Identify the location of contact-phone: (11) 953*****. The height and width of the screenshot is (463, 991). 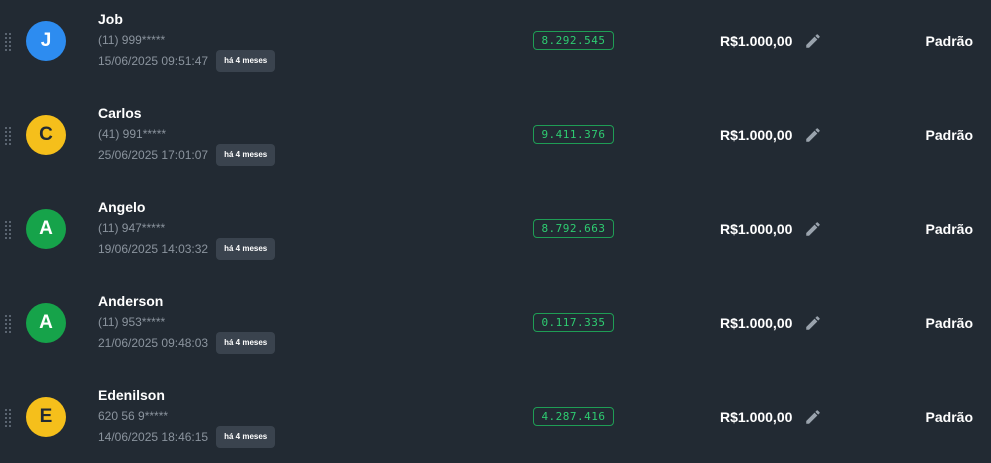
(132, 322).